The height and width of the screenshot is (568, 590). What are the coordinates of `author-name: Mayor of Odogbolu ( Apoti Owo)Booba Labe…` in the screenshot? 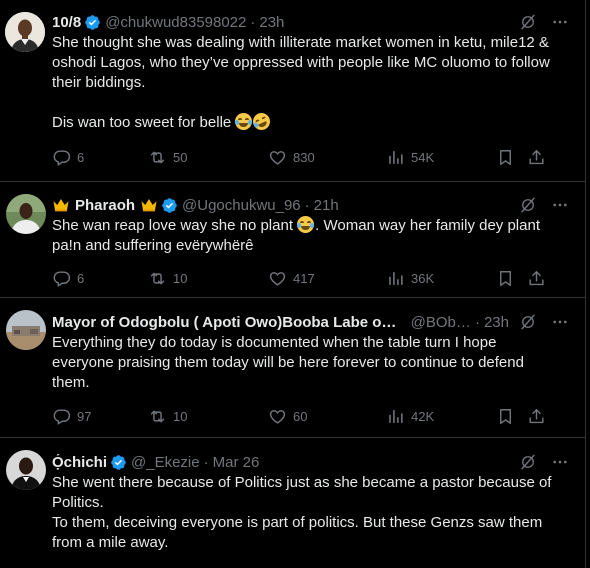 It's located at (225, 322).